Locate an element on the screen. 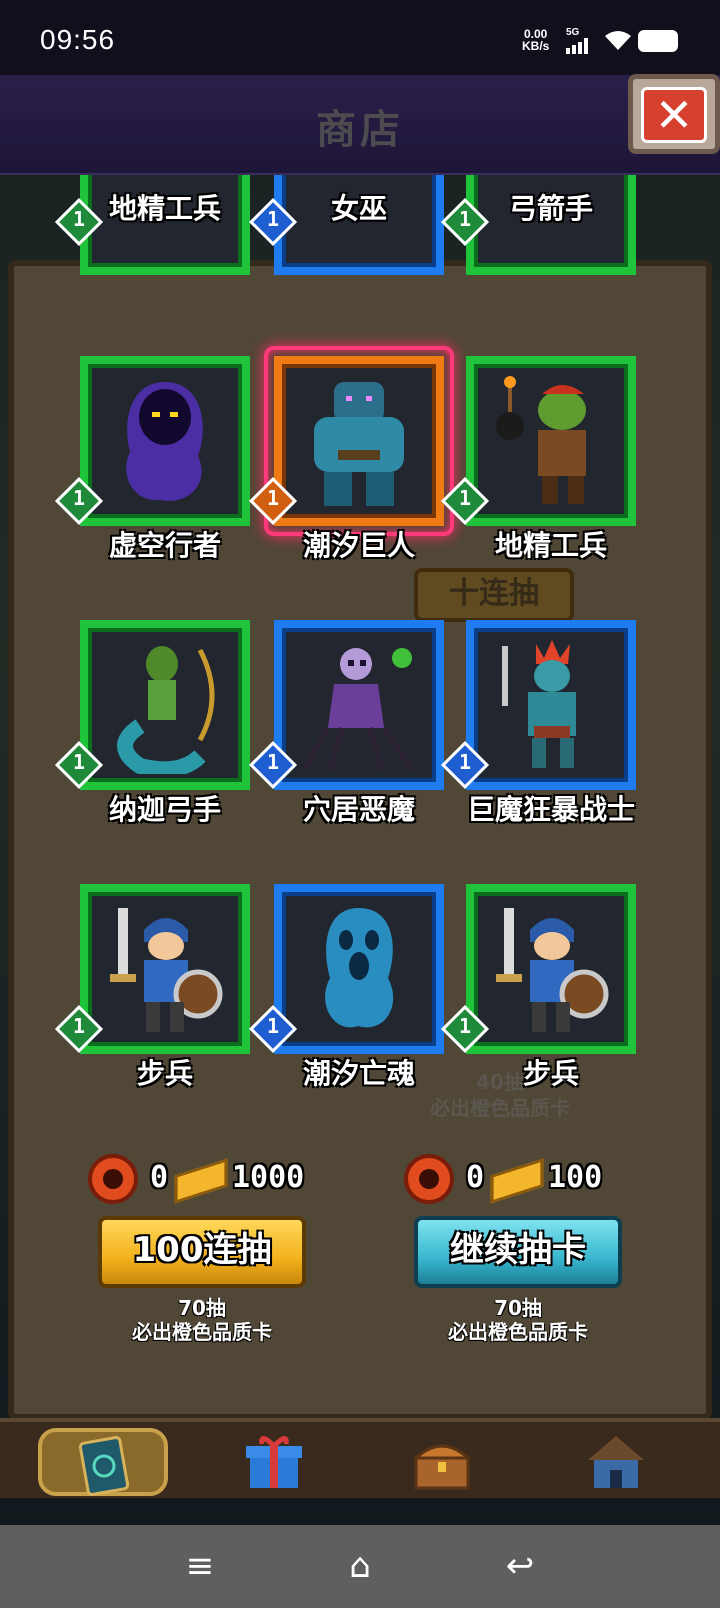 Image resolution: width=720 pixels, height=1608 pixels. card-partial-2: 1 女巫 is located at coordinates (346, 225).